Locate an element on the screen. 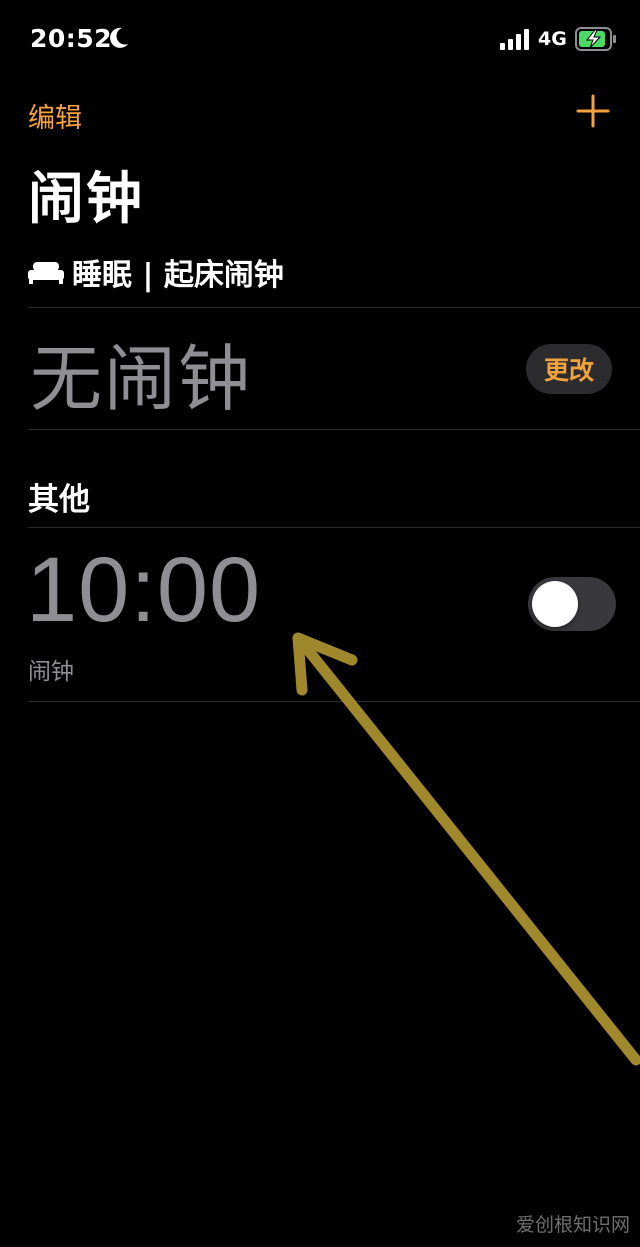  sleep-section-header: 睡眠 | 起床闹钟 is located at coordinates (156, 272).